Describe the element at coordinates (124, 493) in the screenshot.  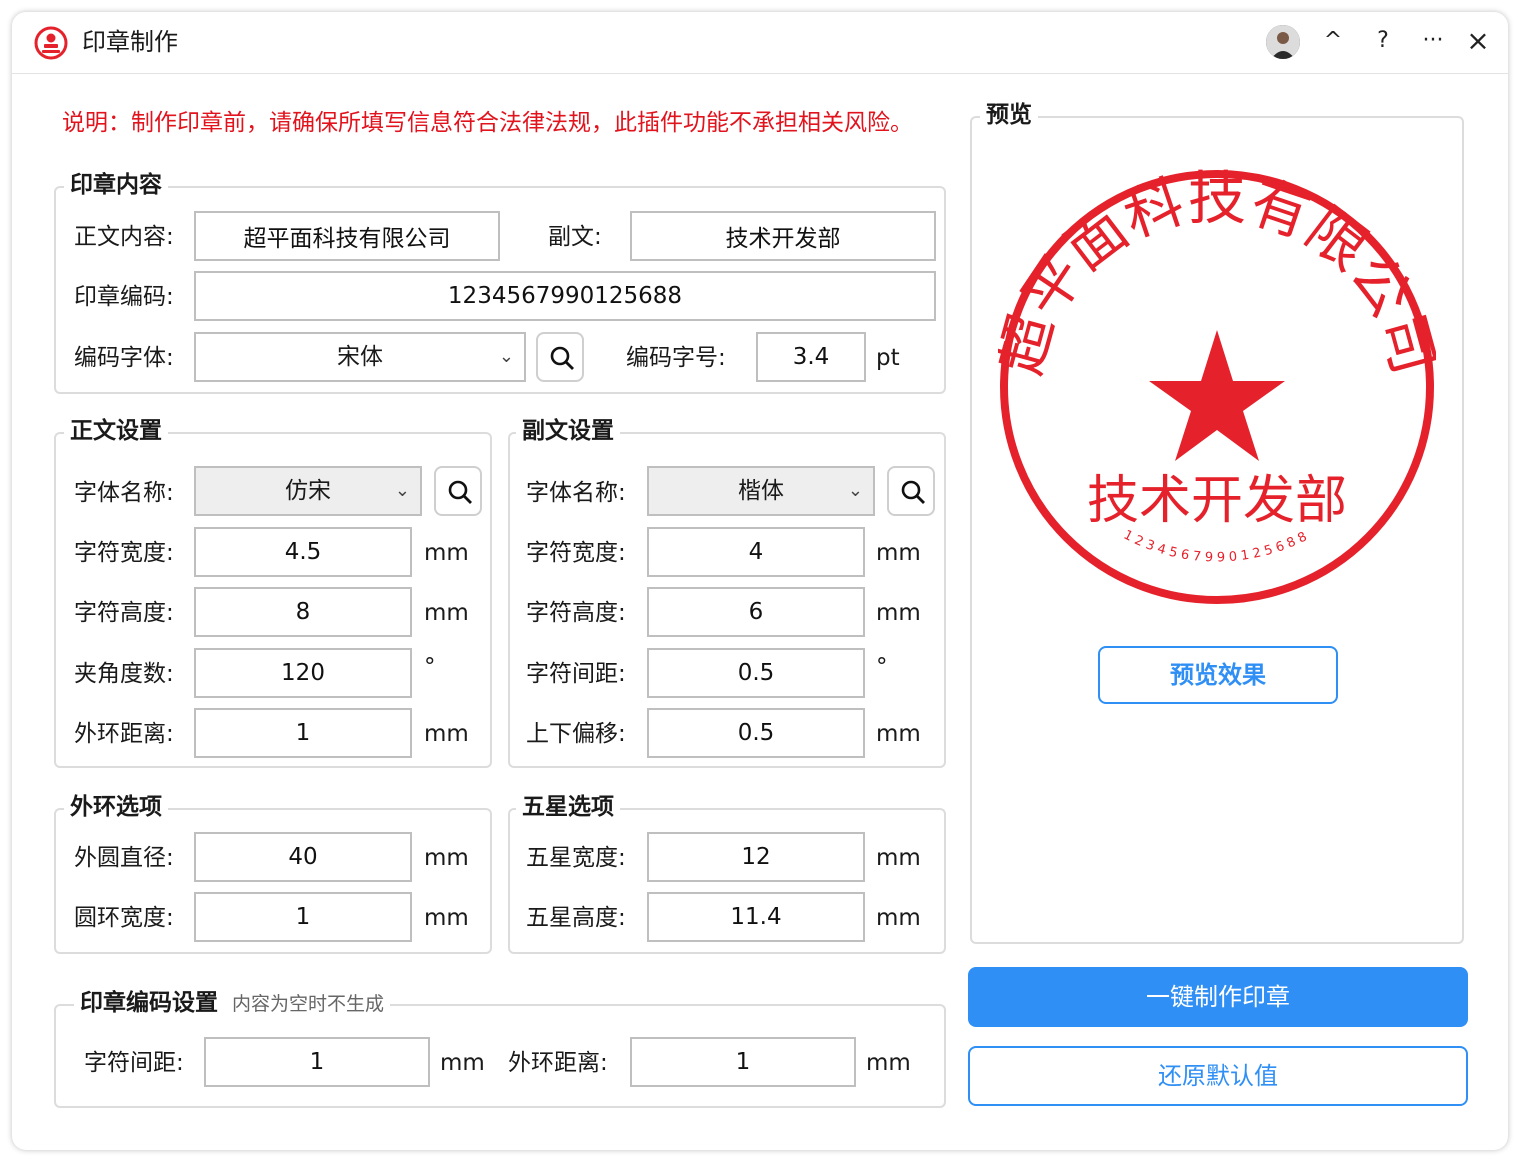
I see `main-font-label: 字体名称:` at that location.